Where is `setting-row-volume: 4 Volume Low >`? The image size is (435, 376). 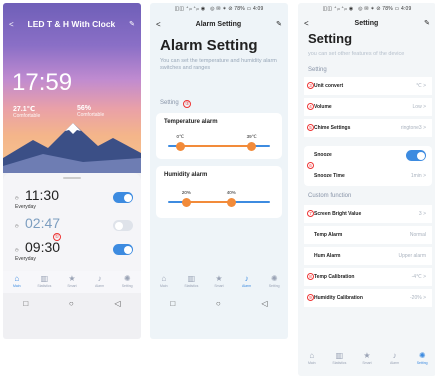 setting-row-volume: 4 Volume Low > is located at coordinates (368, 107).